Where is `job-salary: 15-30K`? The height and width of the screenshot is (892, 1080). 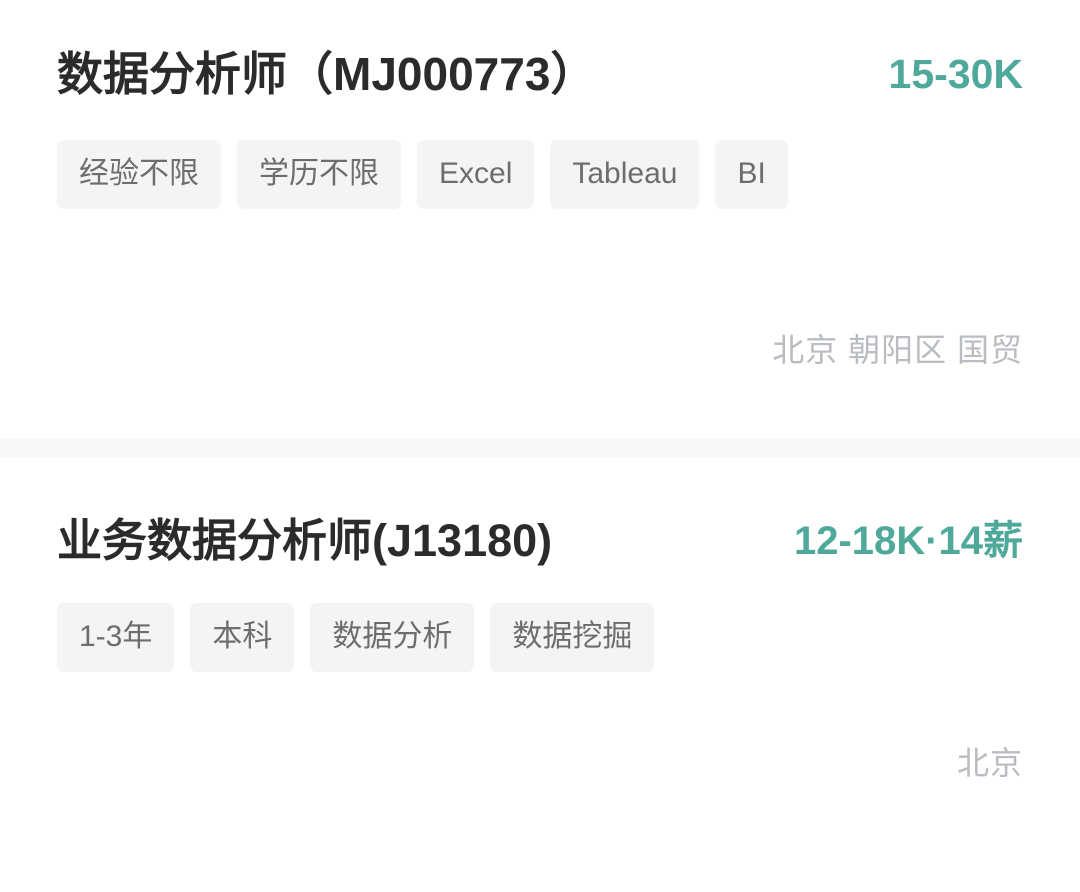 job-salary: 15-30K is located at coordinates (955, 74).